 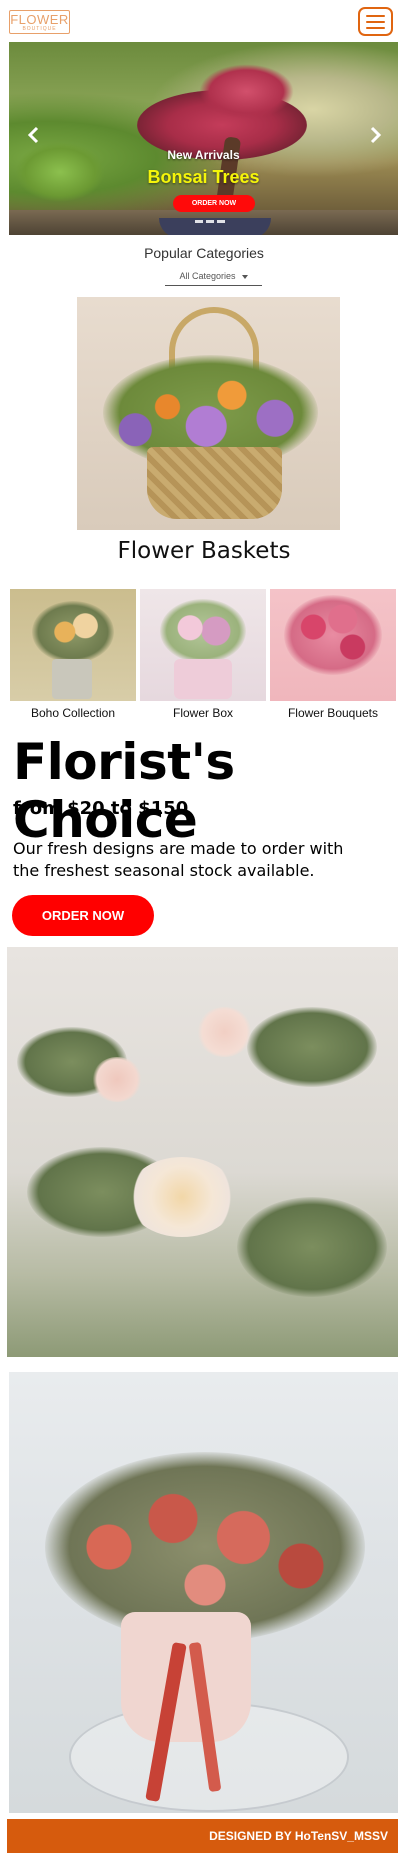 I want to click on tile-label: Boho Collection, so click(x=73, y=713).